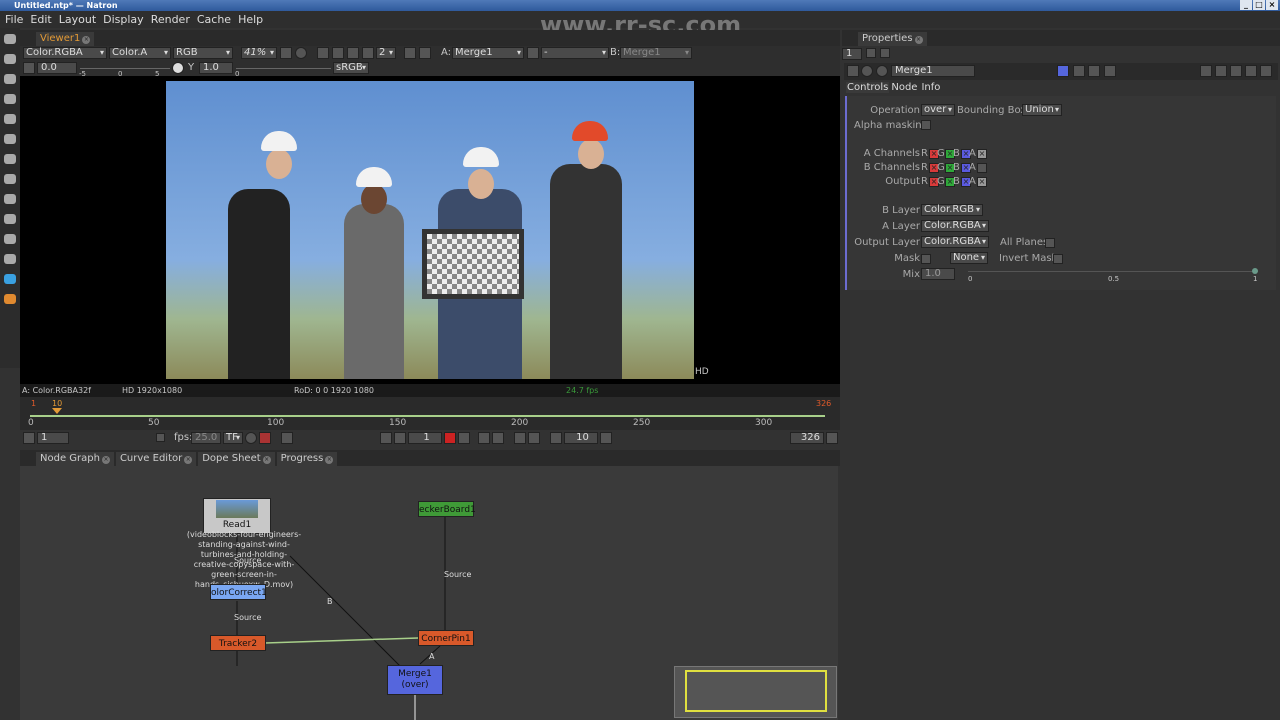  What do you see at coordinates (251, 438) in the screenshot?
I see `realtime-icon` at bounding box center [251, 438].